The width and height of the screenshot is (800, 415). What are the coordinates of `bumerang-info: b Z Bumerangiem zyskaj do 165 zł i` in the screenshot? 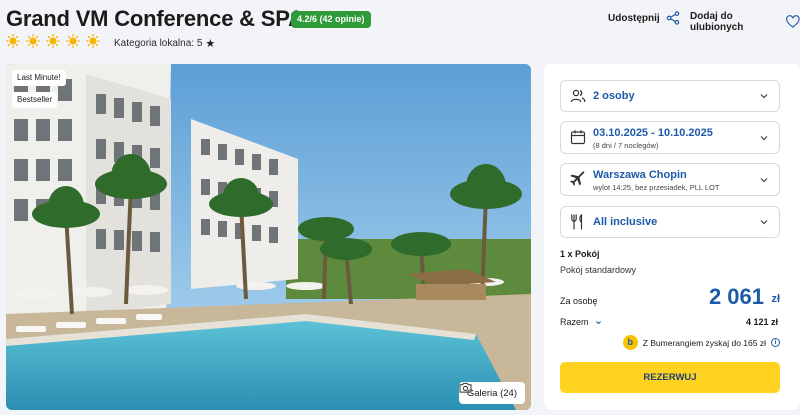 It's located at (701, 342).